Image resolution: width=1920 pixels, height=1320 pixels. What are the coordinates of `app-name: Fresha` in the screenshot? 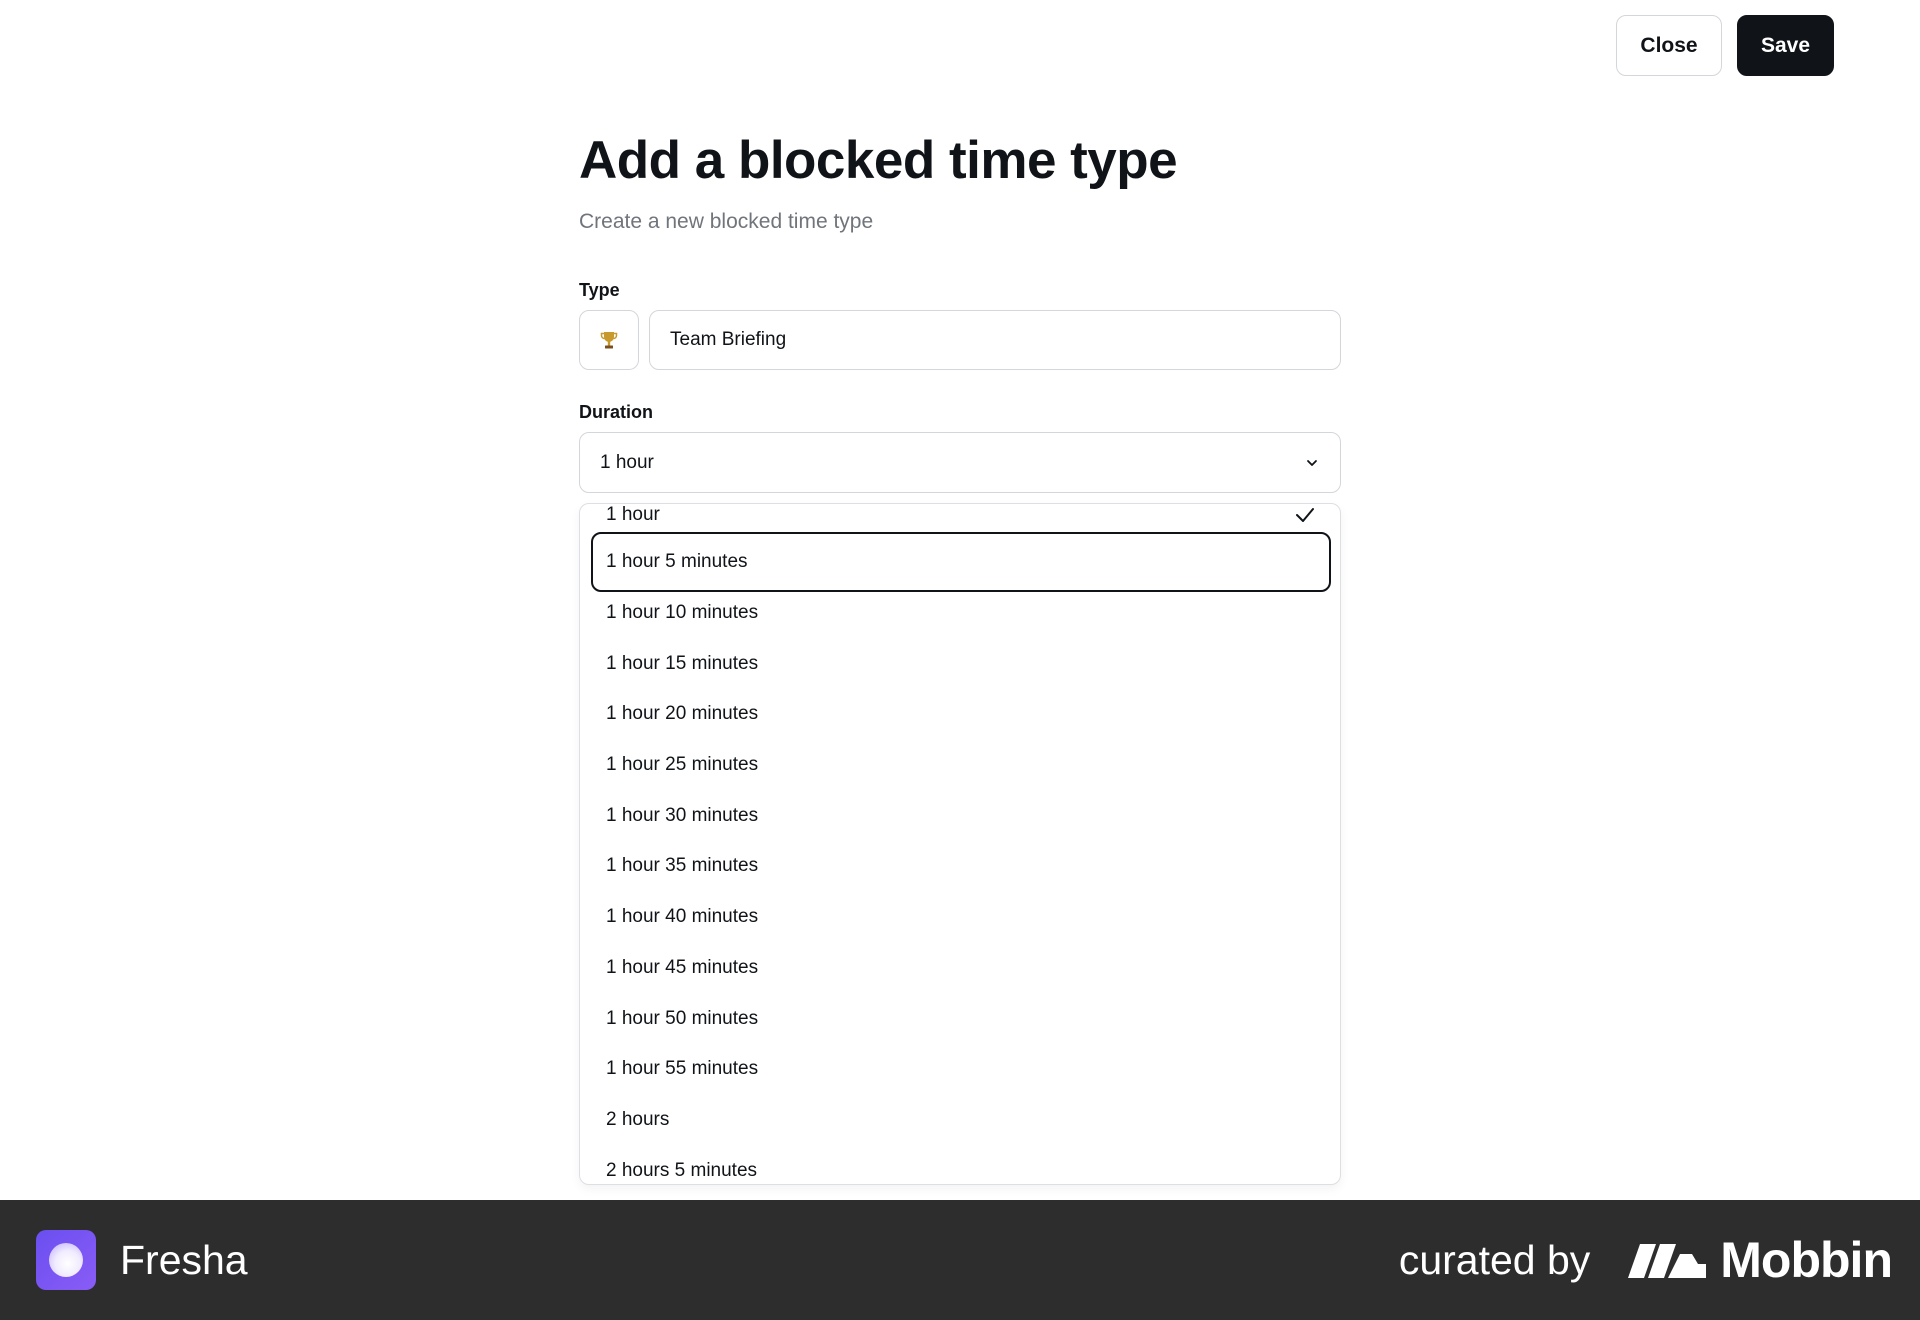 It's located at (184, 1259).